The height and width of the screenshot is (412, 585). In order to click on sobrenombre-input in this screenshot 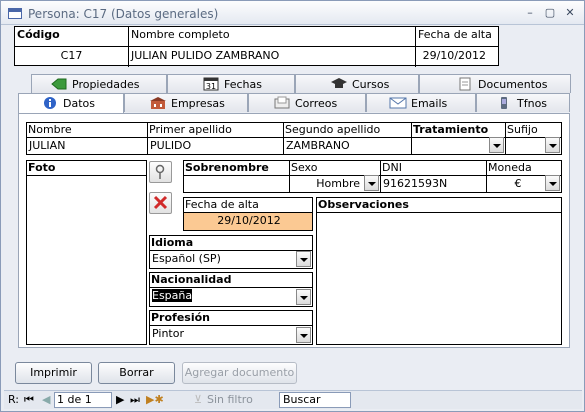, I will do `click(236, 184)`.